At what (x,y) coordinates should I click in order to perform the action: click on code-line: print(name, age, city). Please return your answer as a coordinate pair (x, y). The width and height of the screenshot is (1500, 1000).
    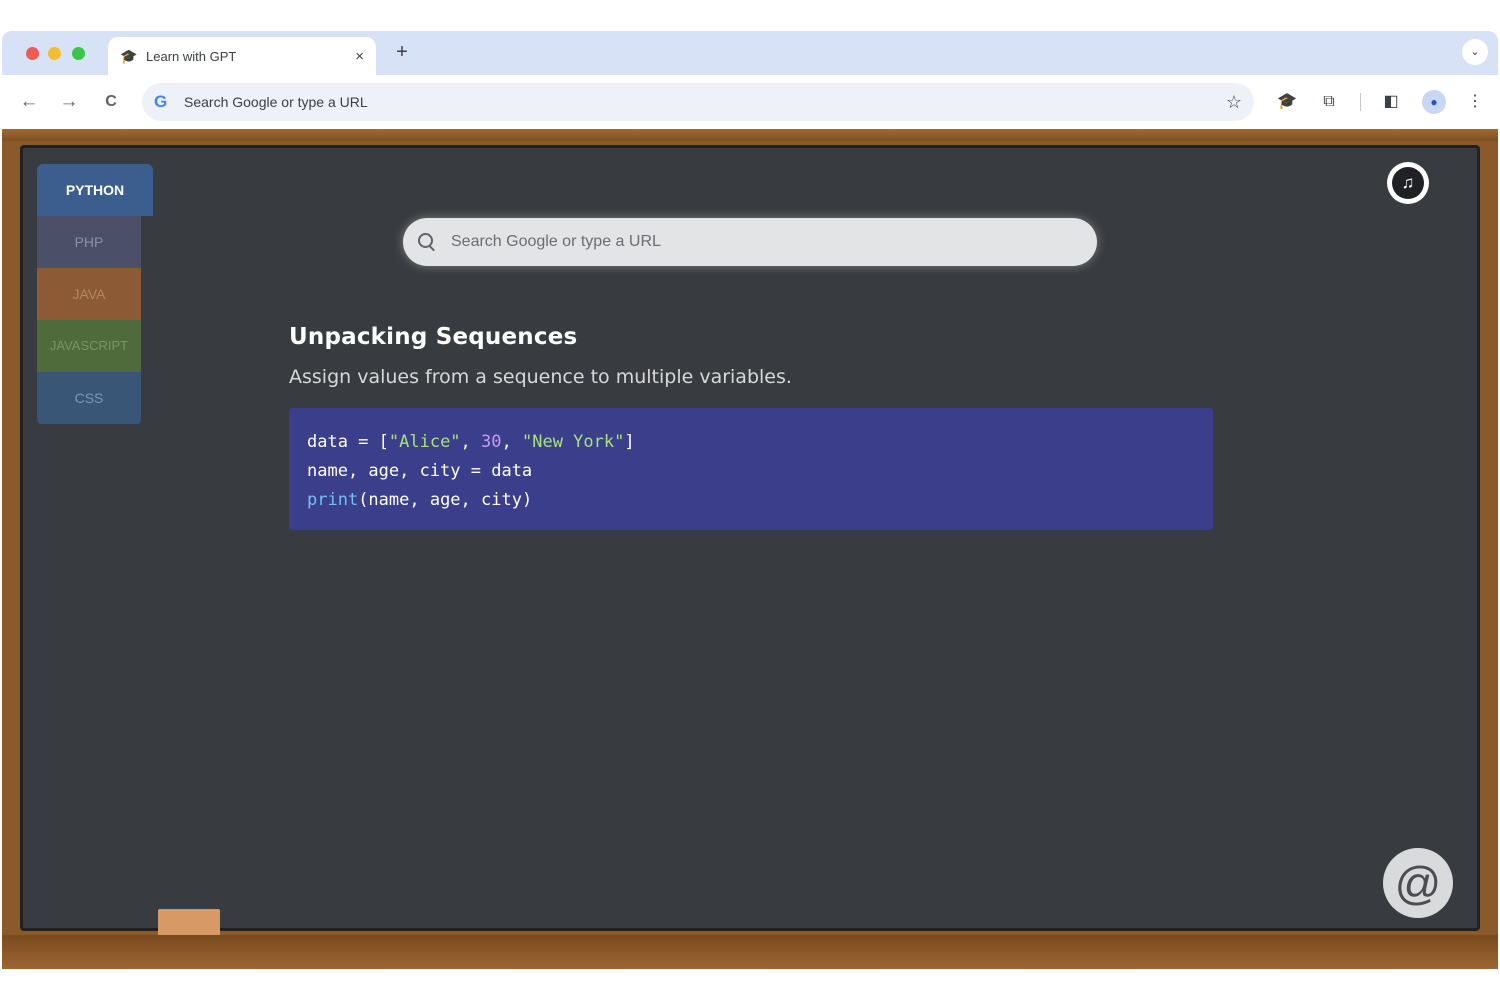
    Looking at the image, I should click on (751, 500).